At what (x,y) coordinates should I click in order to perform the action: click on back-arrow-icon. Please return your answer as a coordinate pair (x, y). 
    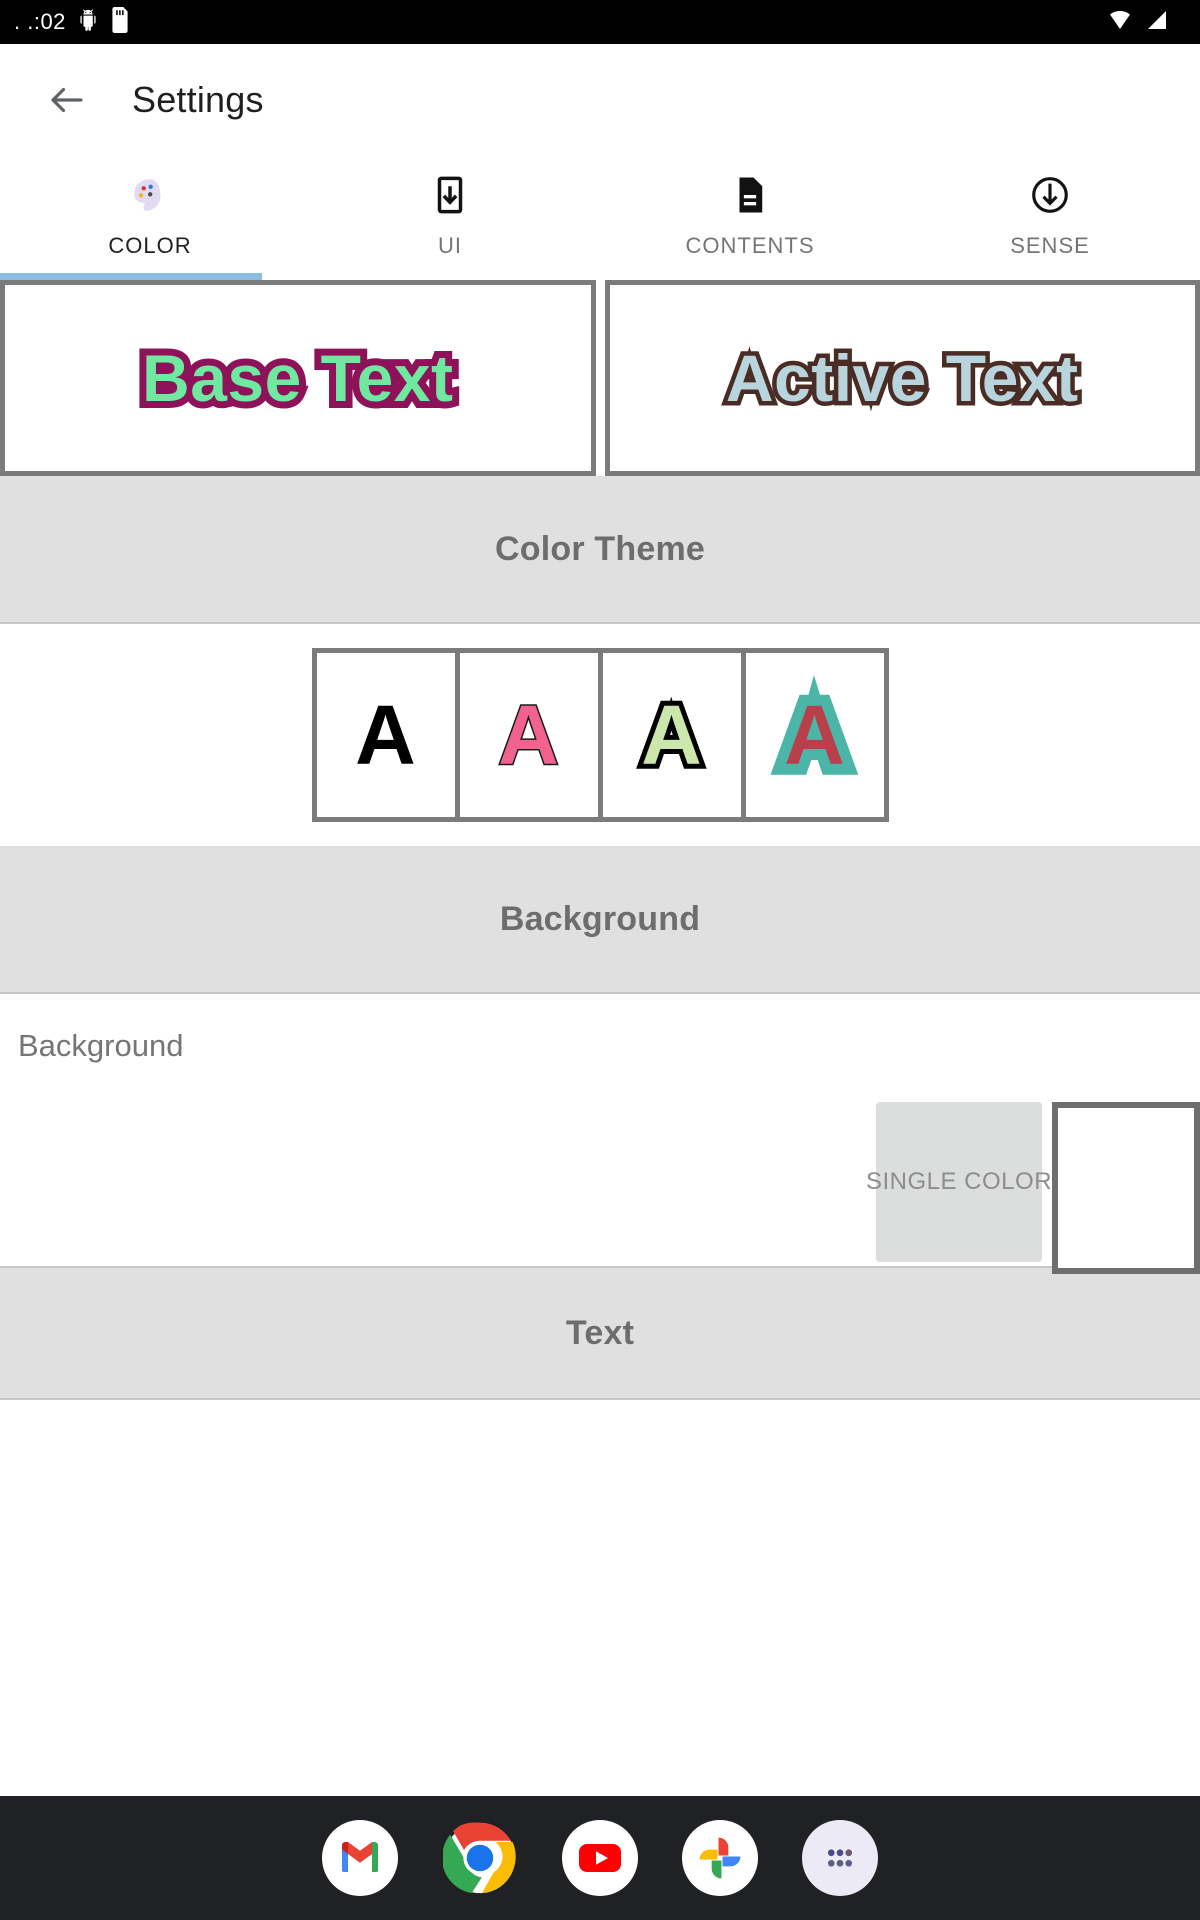
    Looking at the image, I should click on (67, 100).